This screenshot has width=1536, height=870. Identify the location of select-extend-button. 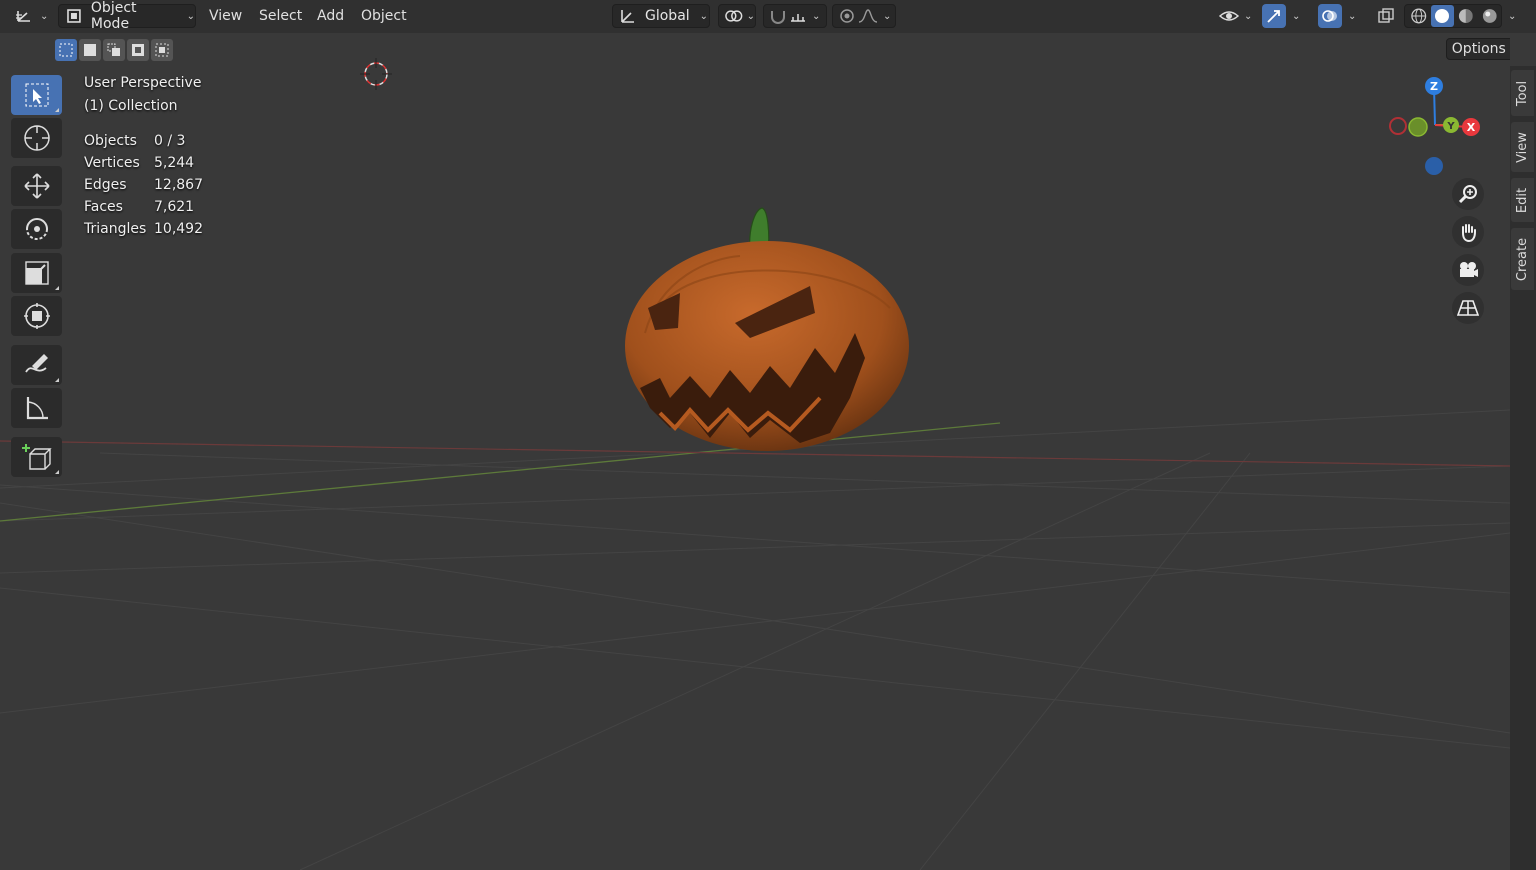
(90, 50).